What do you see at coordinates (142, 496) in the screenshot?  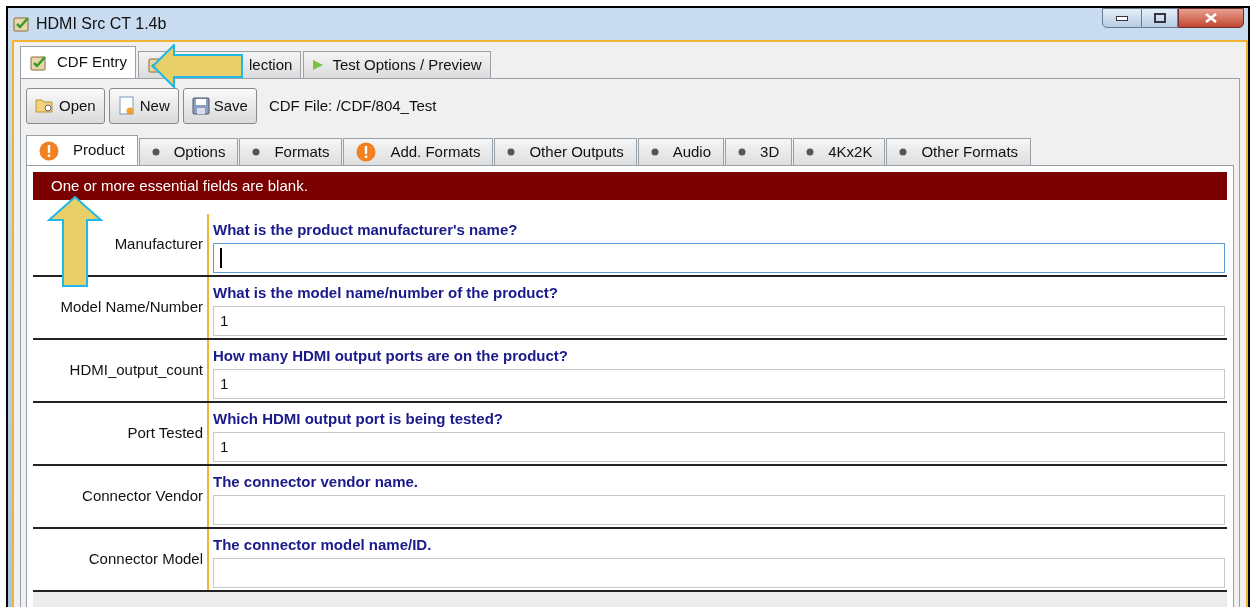 I see `field-label: Connector Vendor` at bounding box center [142, 496].